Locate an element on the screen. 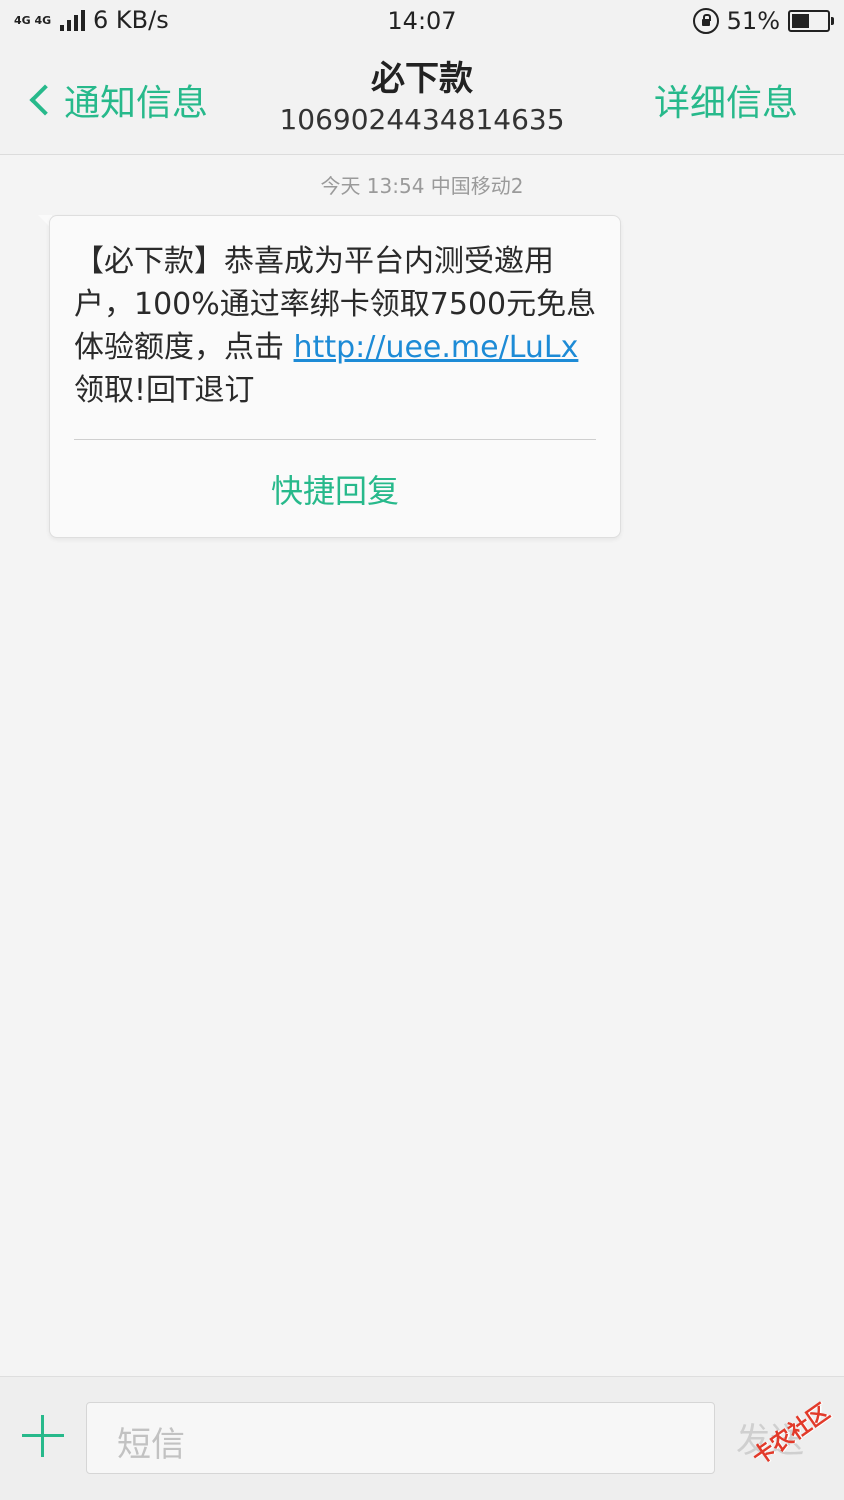  details-button: 详细信息 is located at coordinates (726, 100).